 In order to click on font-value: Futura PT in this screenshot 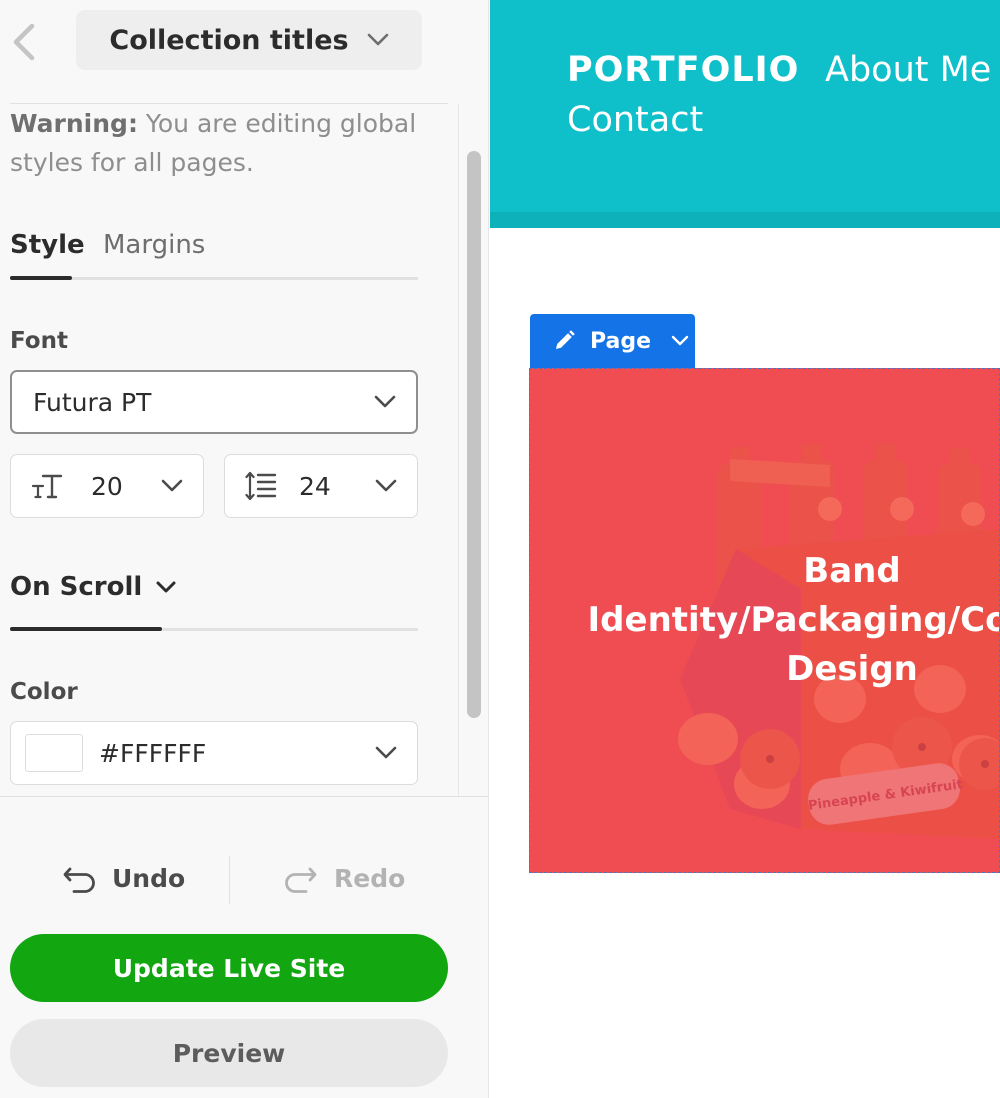, I will do `click(92, 402)`.